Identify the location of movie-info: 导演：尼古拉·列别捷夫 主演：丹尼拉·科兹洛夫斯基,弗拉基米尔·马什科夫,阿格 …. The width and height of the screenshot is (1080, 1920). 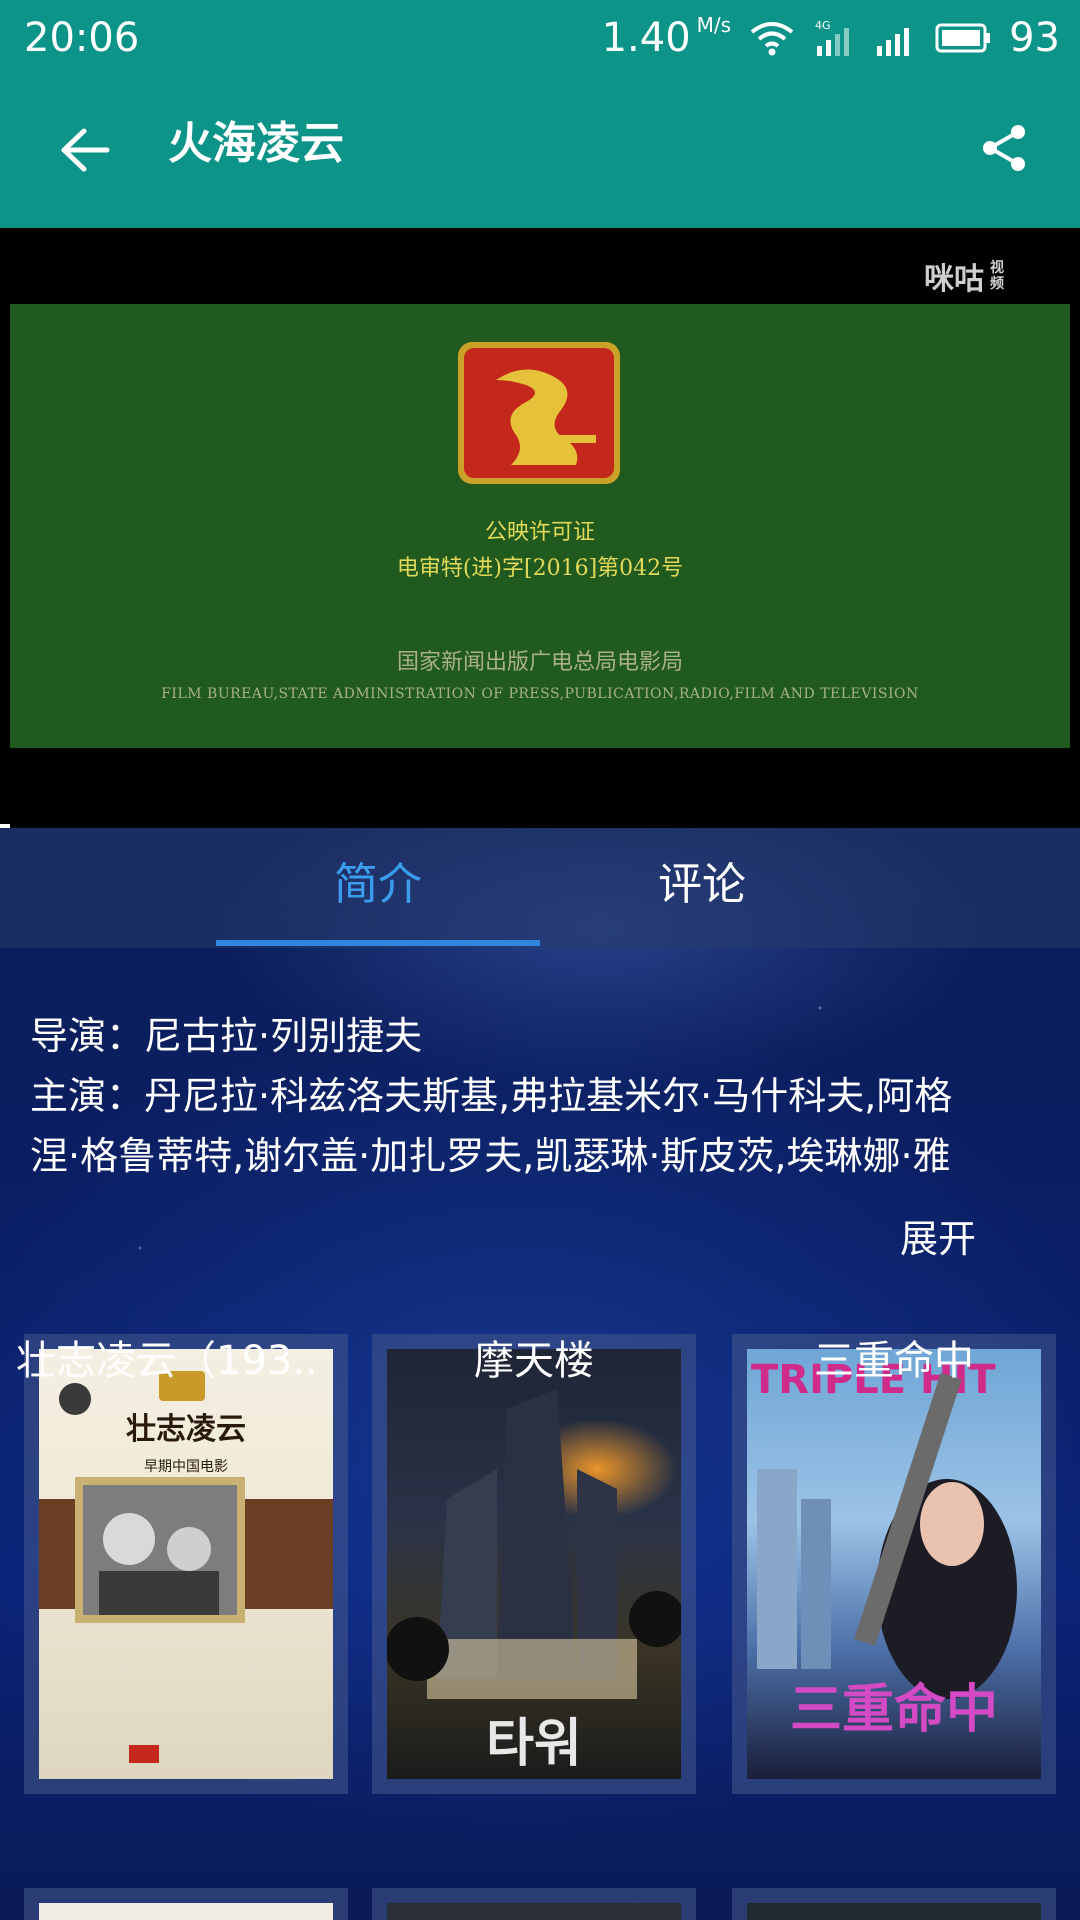
(540, 1096).